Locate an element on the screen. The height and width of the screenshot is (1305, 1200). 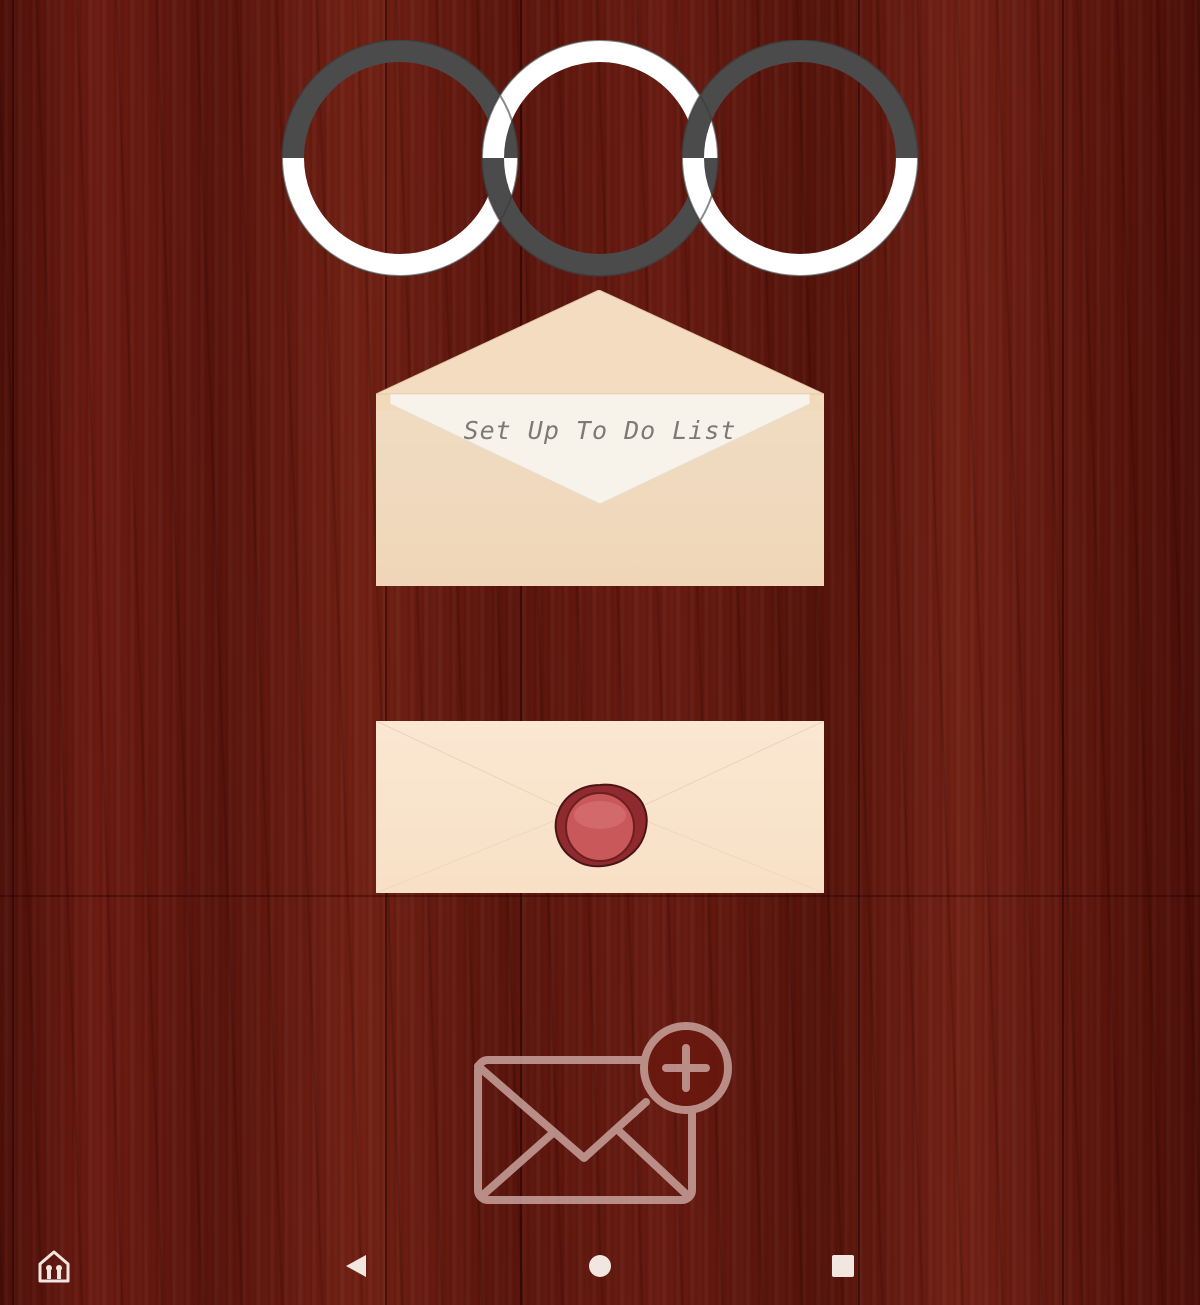
note-title: Set Up To Do List is located at coordinates (600, 430).